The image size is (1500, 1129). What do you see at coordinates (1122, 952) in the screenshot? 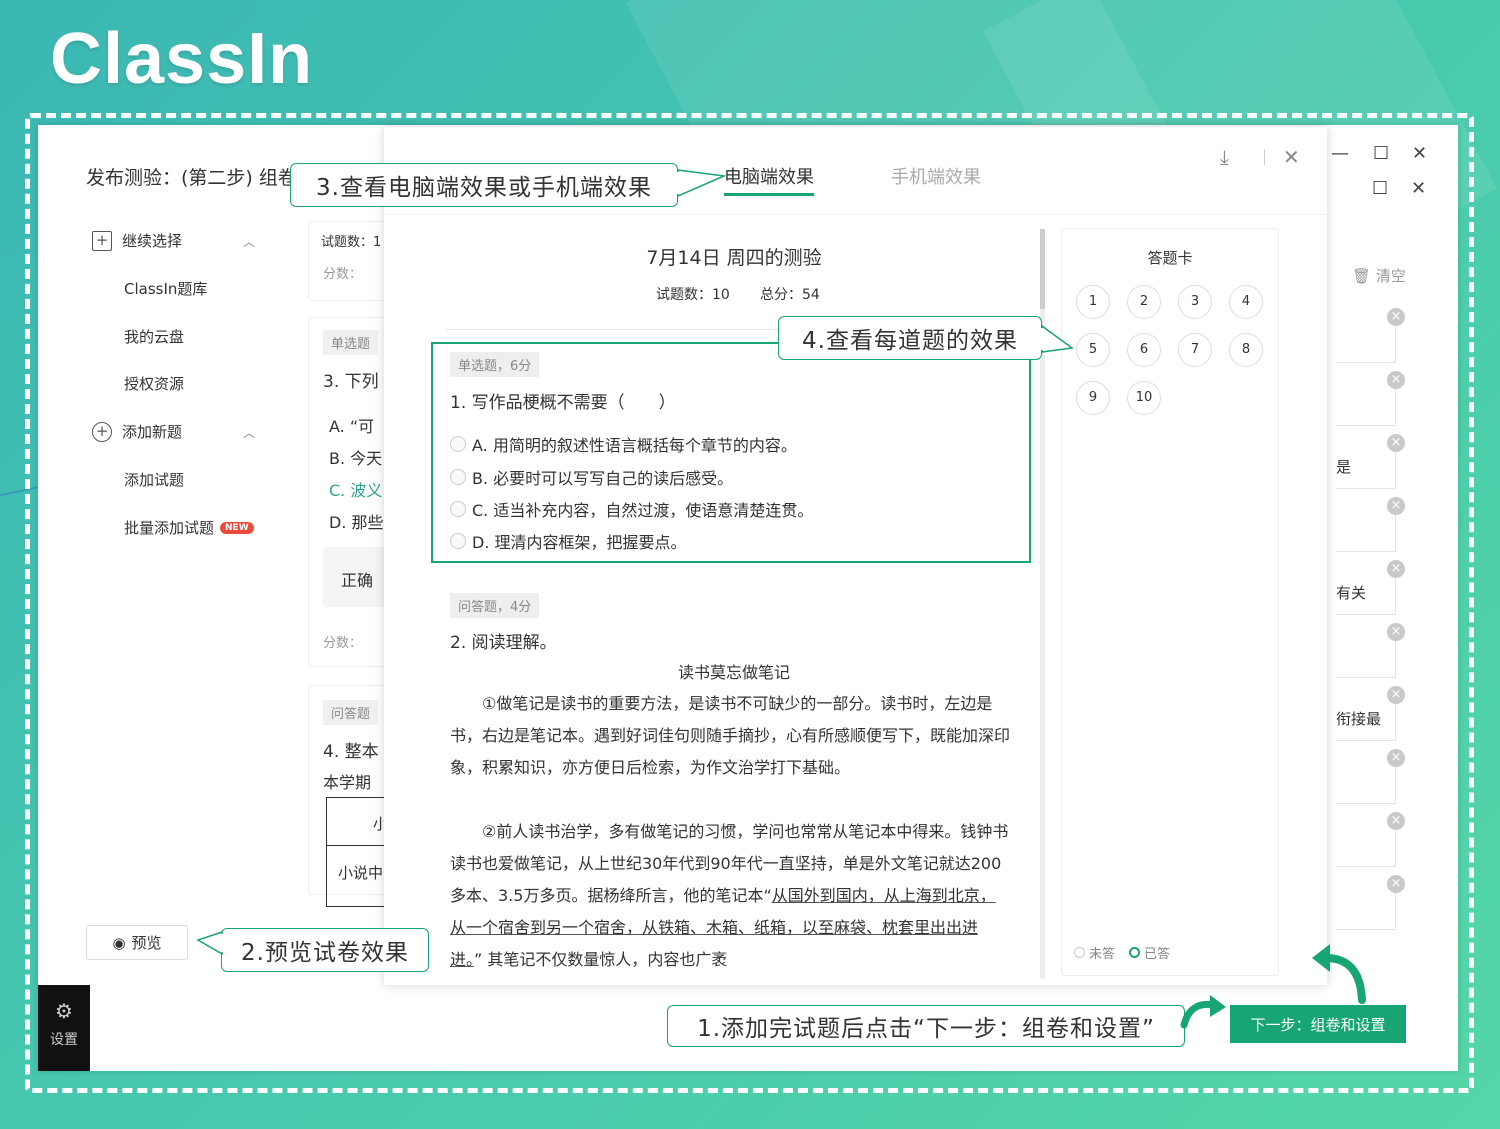
I see `answer-card-legend: 未答 已答` at bounding box center [1122, 952].